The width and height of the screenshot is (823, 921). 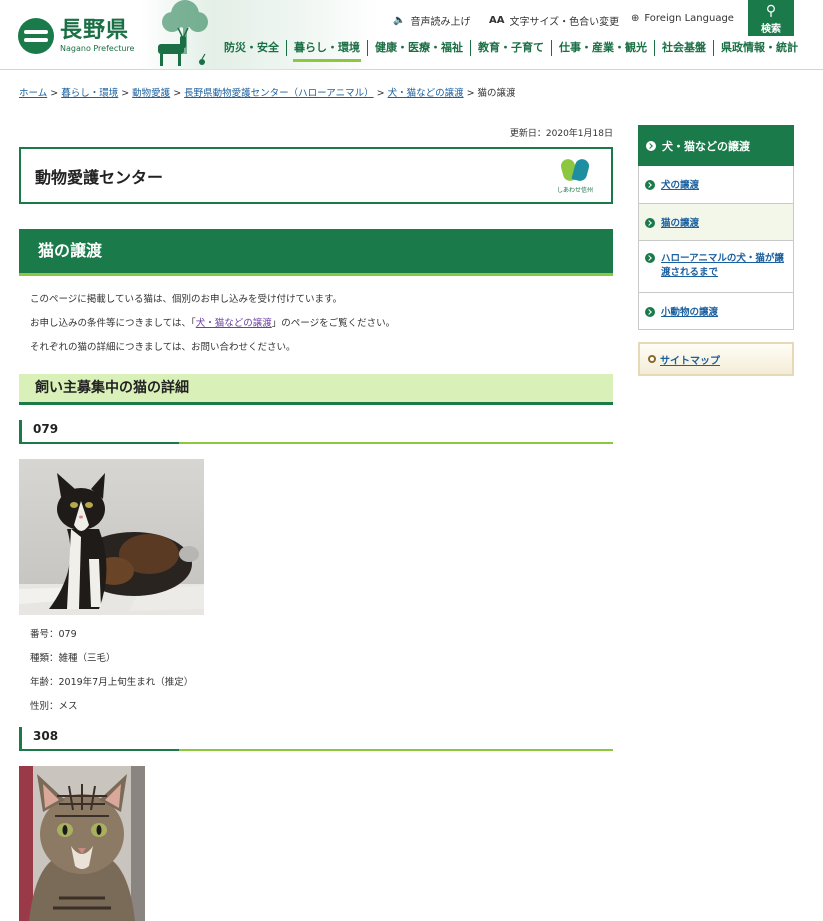 What do you see at coordinates (652, 359) in the screenshot?
I see `bullet-icon` at bounding box center [652, 359].